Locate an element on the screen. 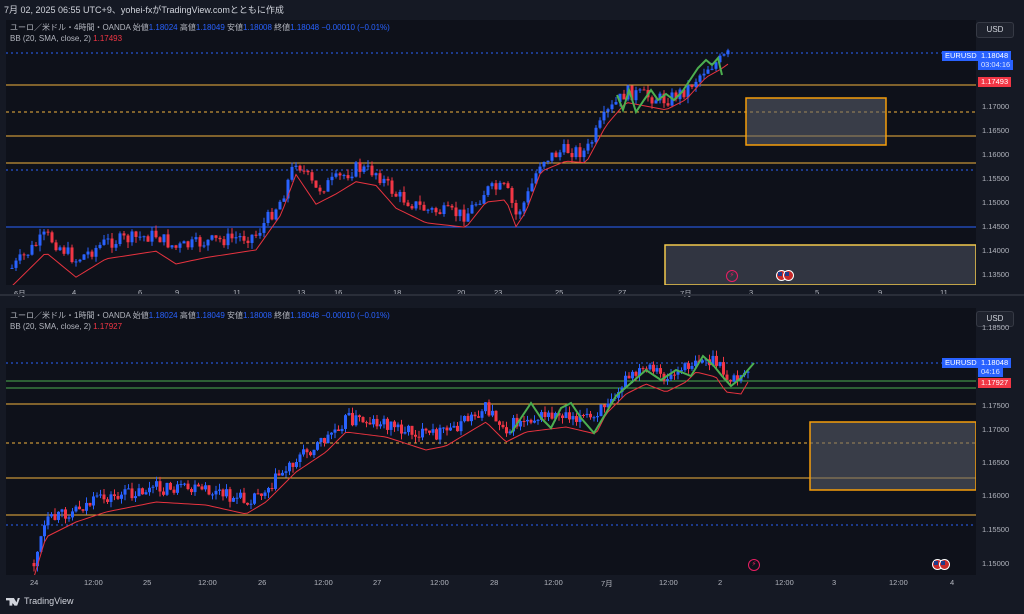 The width and height of the screenshot is (1024, 614). time-tick-label: 26 is located at coordinates (262, 582).